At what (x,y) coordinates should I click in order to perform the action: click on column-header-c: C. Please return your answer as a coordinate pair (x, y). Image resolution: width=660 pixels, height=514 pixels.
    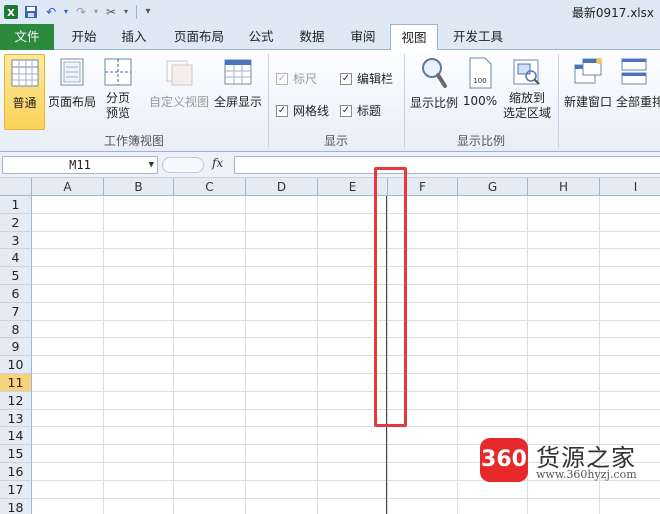
    Looking at the image, I should click on (210, 187).